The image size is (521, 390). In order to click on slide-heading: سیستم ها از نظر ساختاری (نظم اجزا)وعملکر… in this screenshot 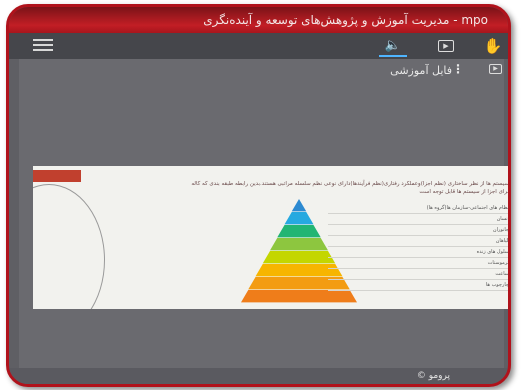, I will do `click(350, 188)`.